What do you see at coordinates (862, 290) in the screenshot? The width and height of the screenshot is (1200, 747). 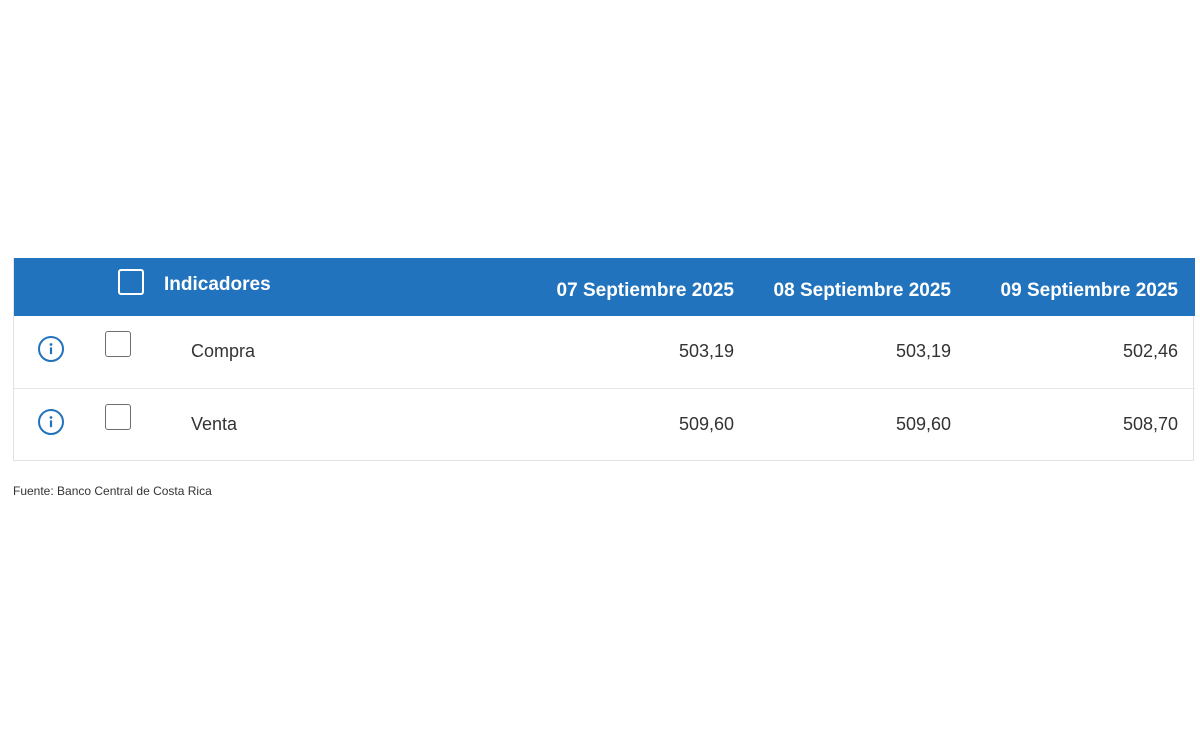 I see `header-date-2: 08 Septiembre 2025` at bounding box center [862, 290].